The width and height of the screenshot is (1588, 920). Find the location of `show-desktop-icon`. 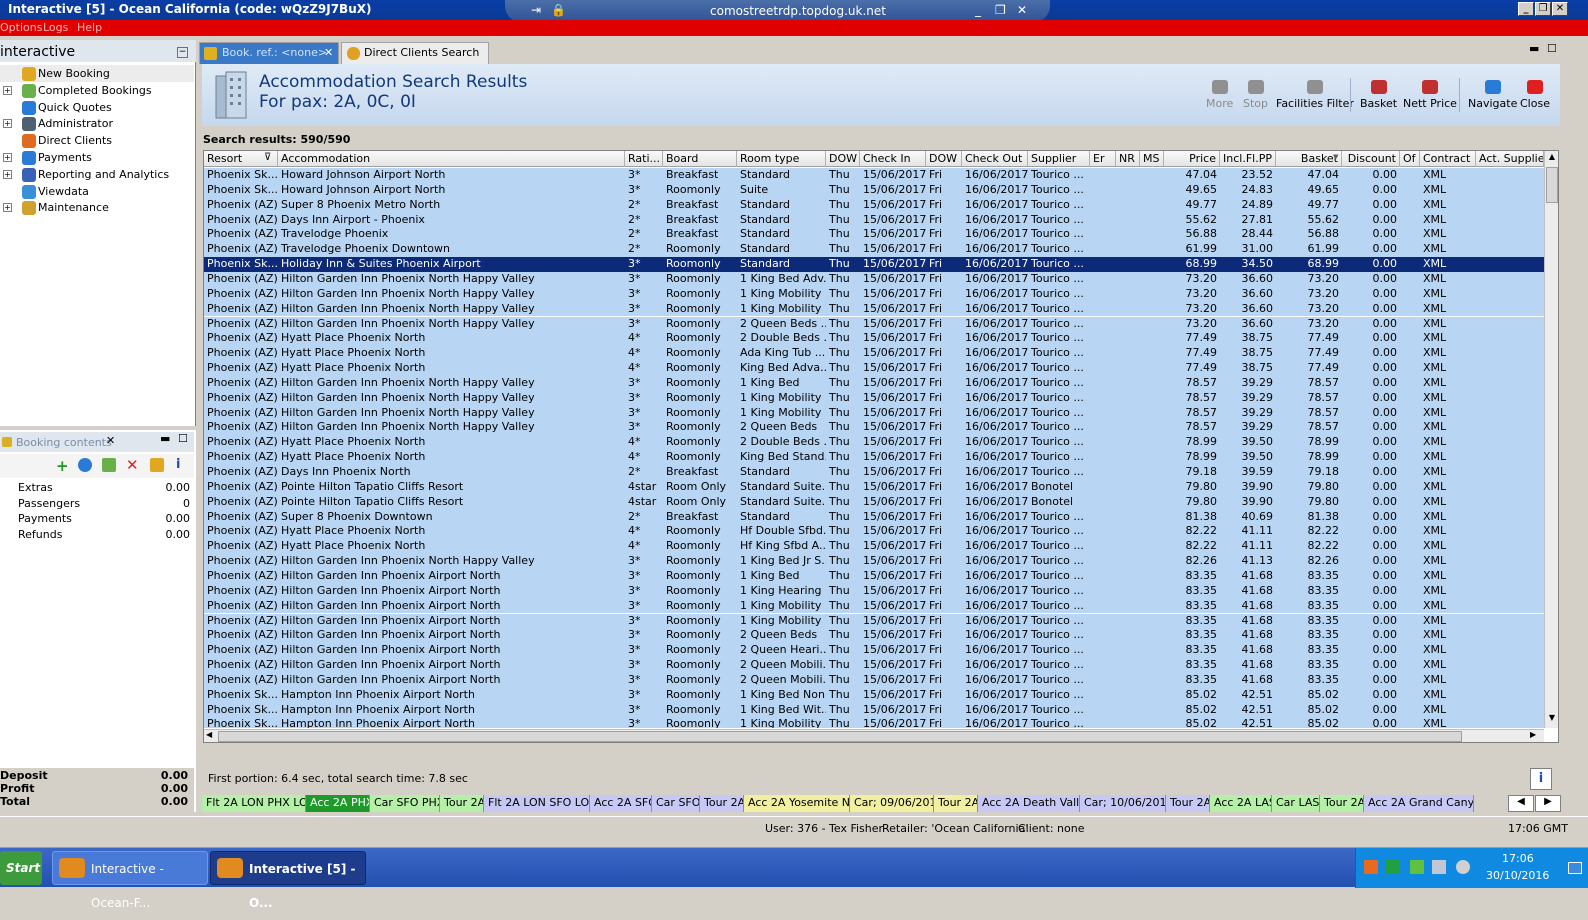

show-desktop-icon is located at coordinates (1575, 868).